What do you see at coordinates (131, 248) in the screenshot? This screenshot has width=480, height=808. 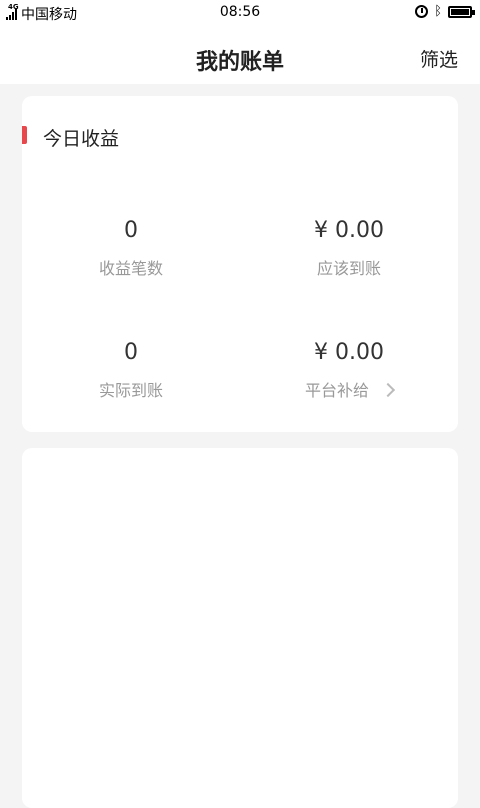 I see `stat-earnings-count: 0 收益笔数` at bounding box center [131, 248].